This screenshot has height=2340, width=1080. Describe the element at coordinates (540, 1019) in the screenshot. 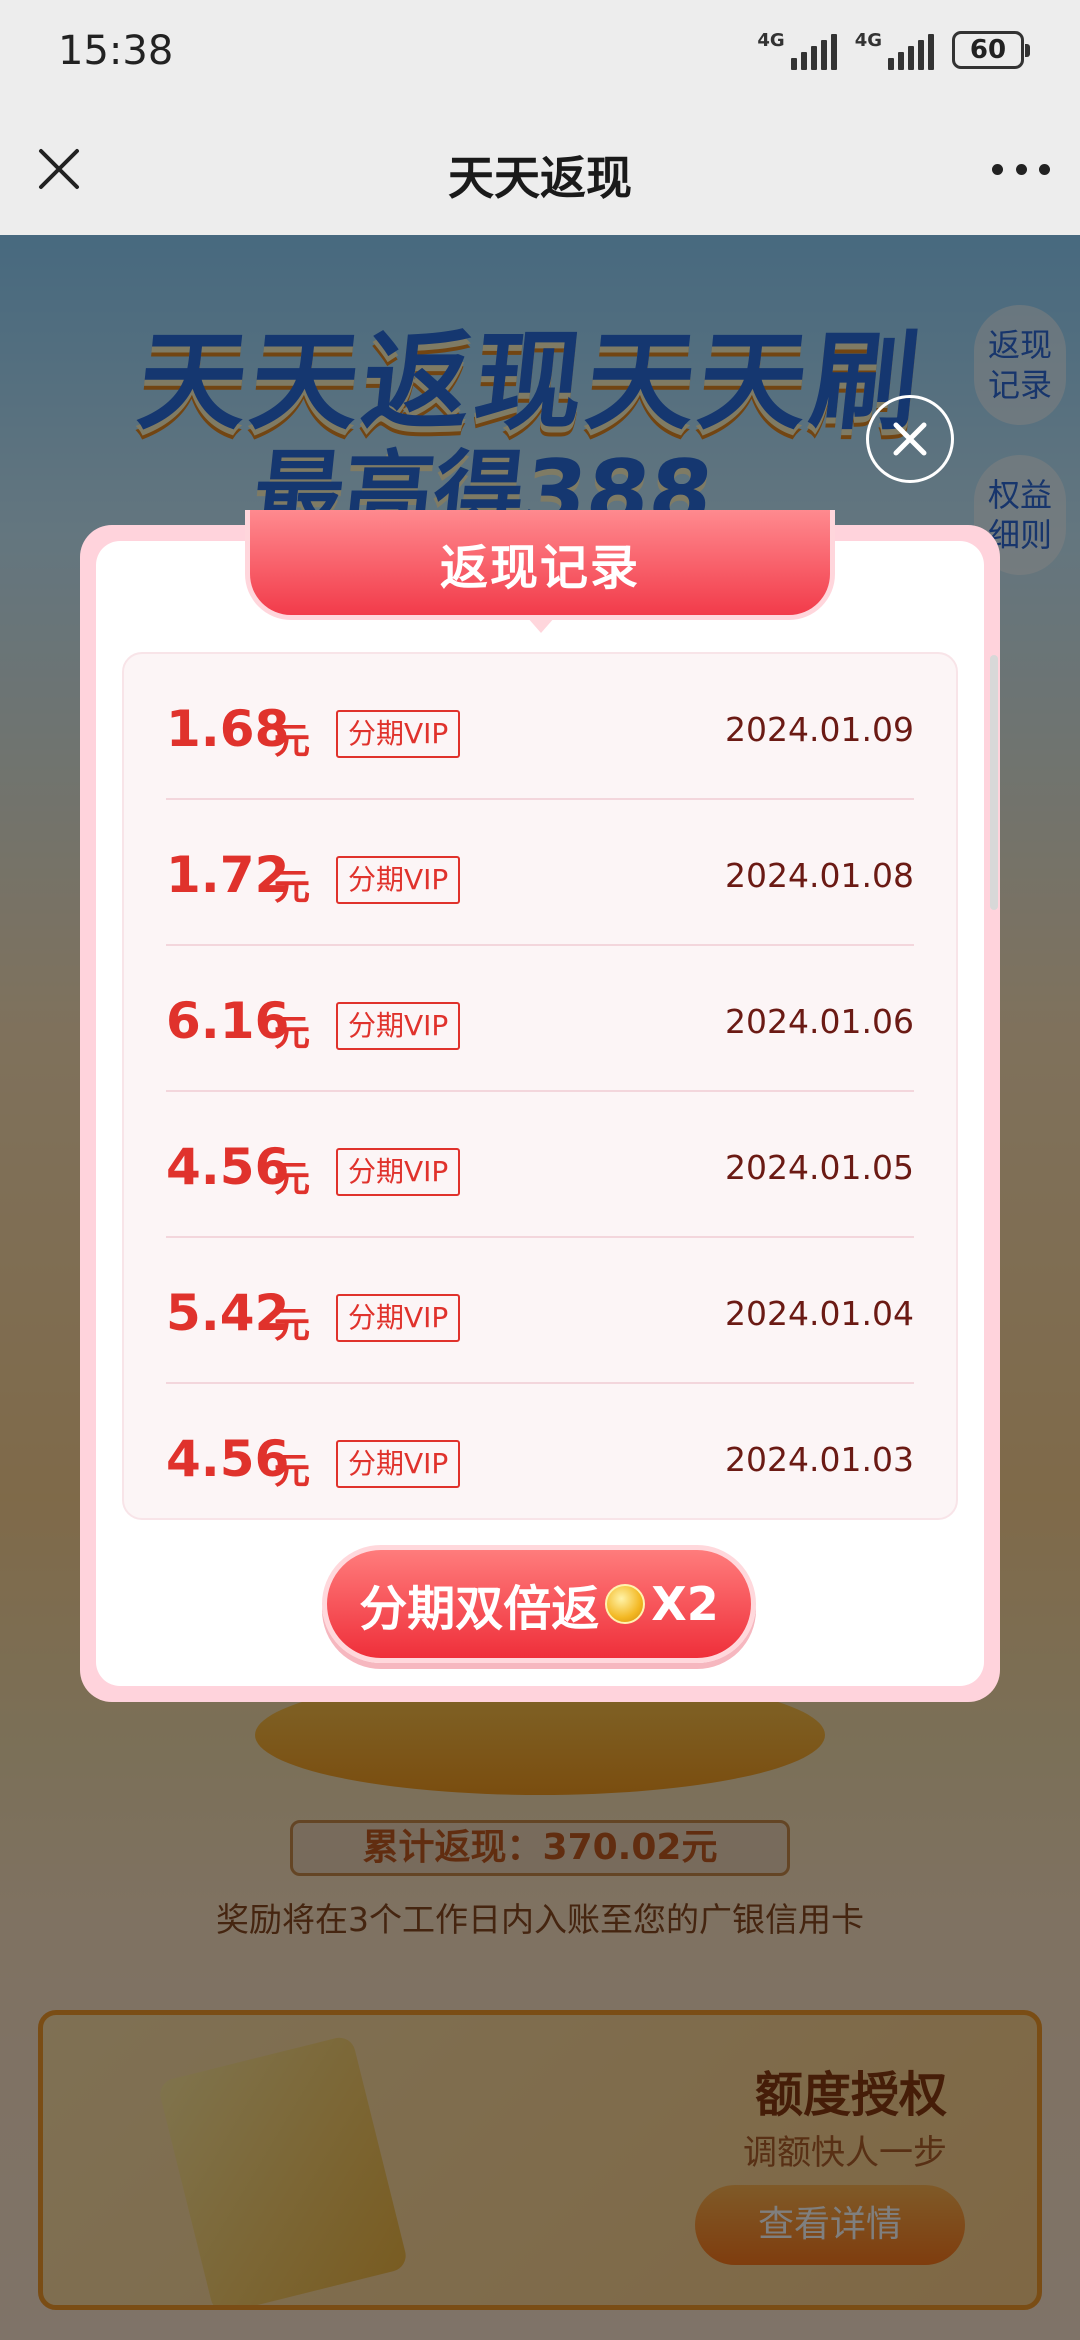

I see `record-row: 6.16 元 分期VIP 2024.01.06` at that location.